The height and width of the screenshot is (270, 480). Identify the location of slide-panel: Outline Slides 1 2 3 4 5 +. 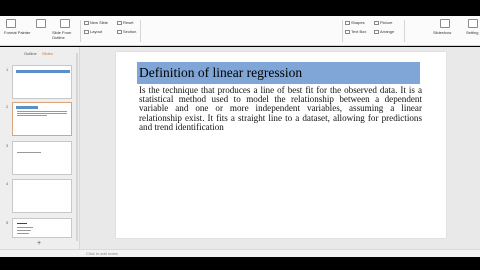
(40, 148).